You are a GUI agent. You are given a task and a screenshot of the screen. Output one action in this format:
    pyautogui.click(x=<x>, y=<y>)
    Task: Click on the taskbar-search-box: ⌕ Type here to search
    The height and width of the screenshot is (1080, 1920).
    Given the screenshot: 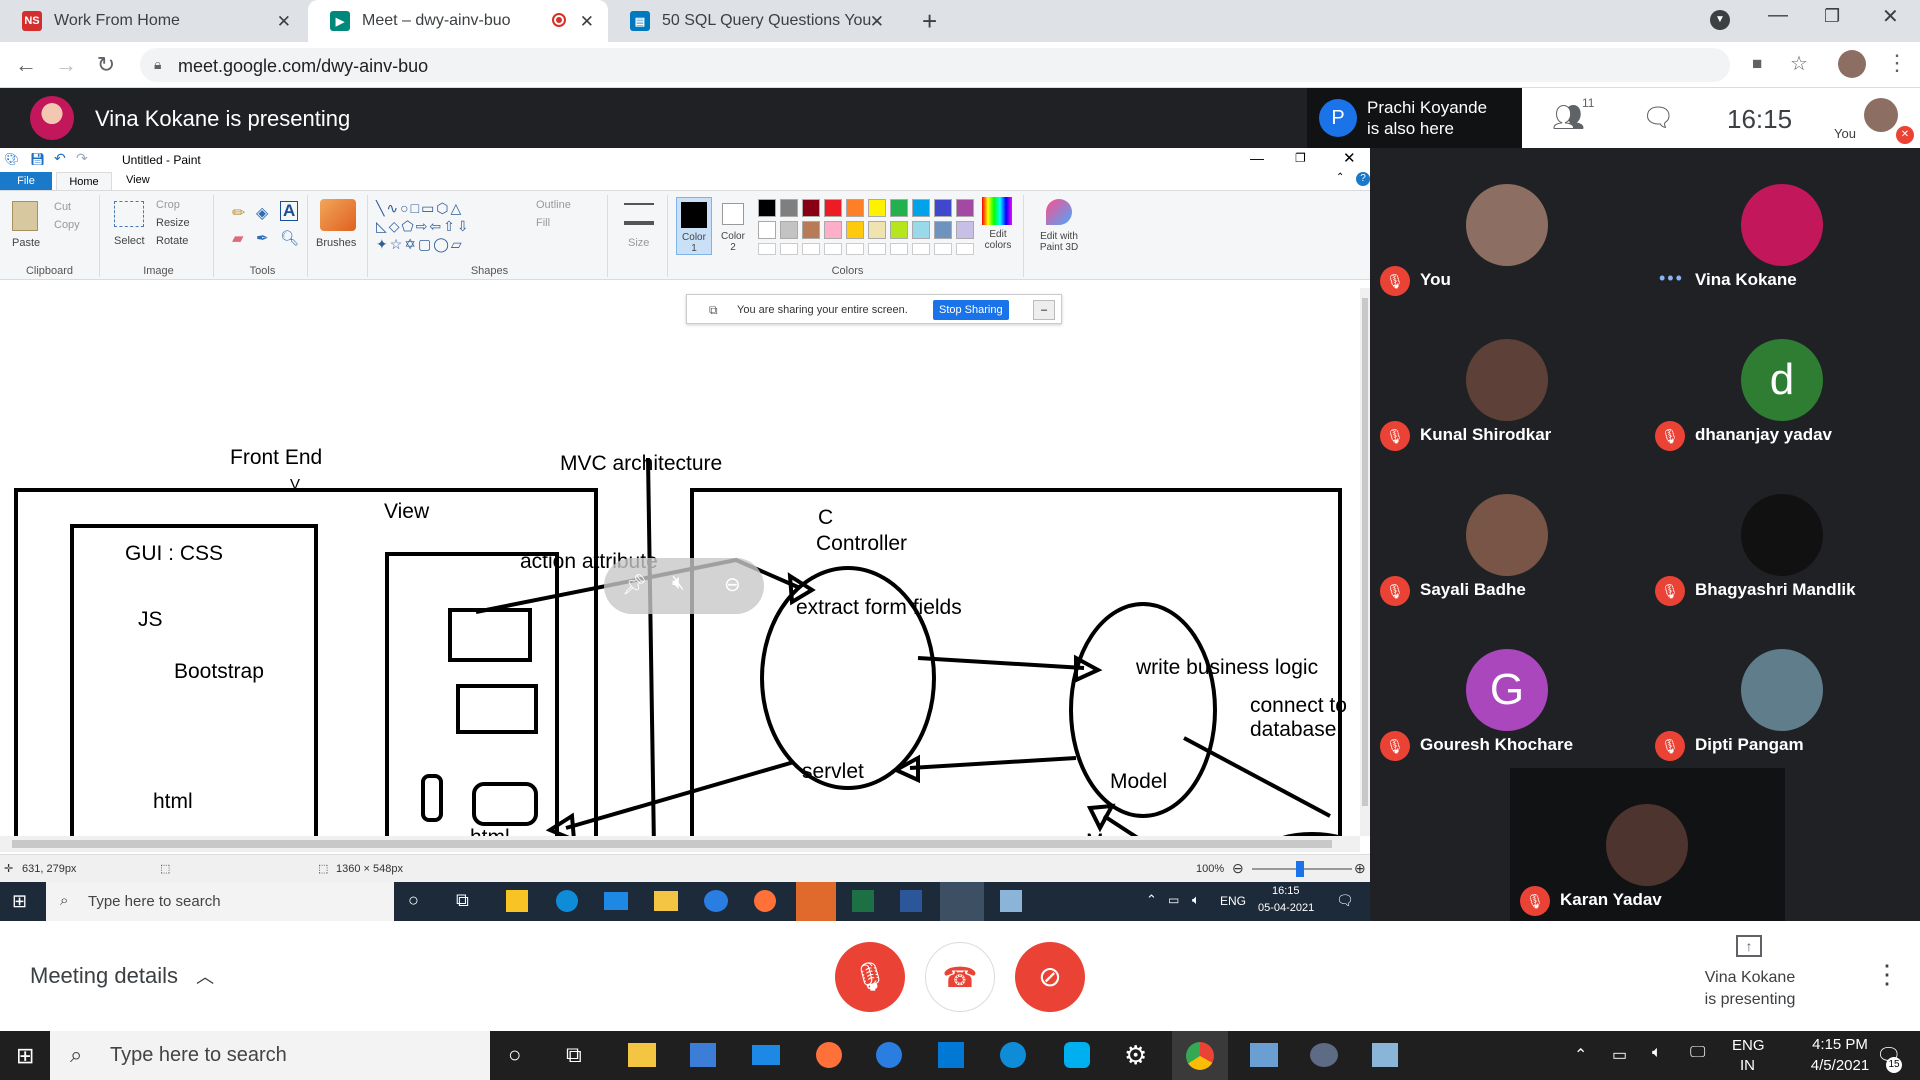 What is the action you would take?
    pyautogui.click(x=270, y=1055)
    